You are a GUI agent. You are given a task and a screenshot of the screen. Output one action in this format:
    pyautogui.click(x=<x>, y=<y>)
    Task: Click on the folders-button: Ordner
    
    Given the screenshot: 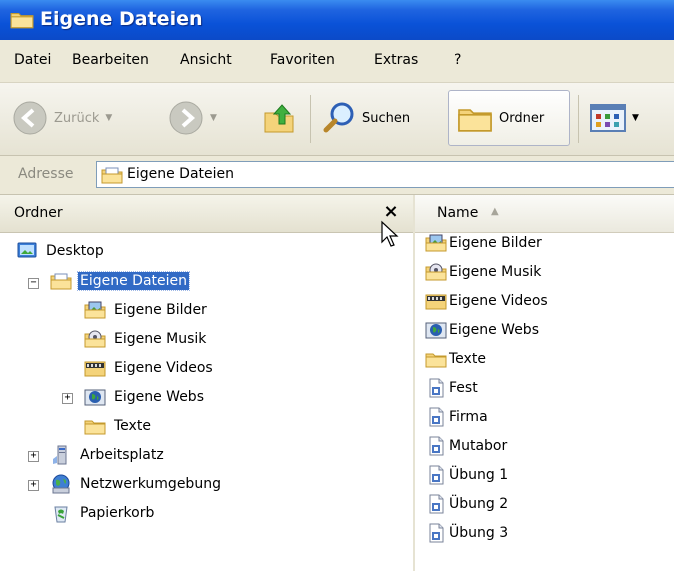 What is the action you would take?
    pyautogui.click(x=509, y=118)
    